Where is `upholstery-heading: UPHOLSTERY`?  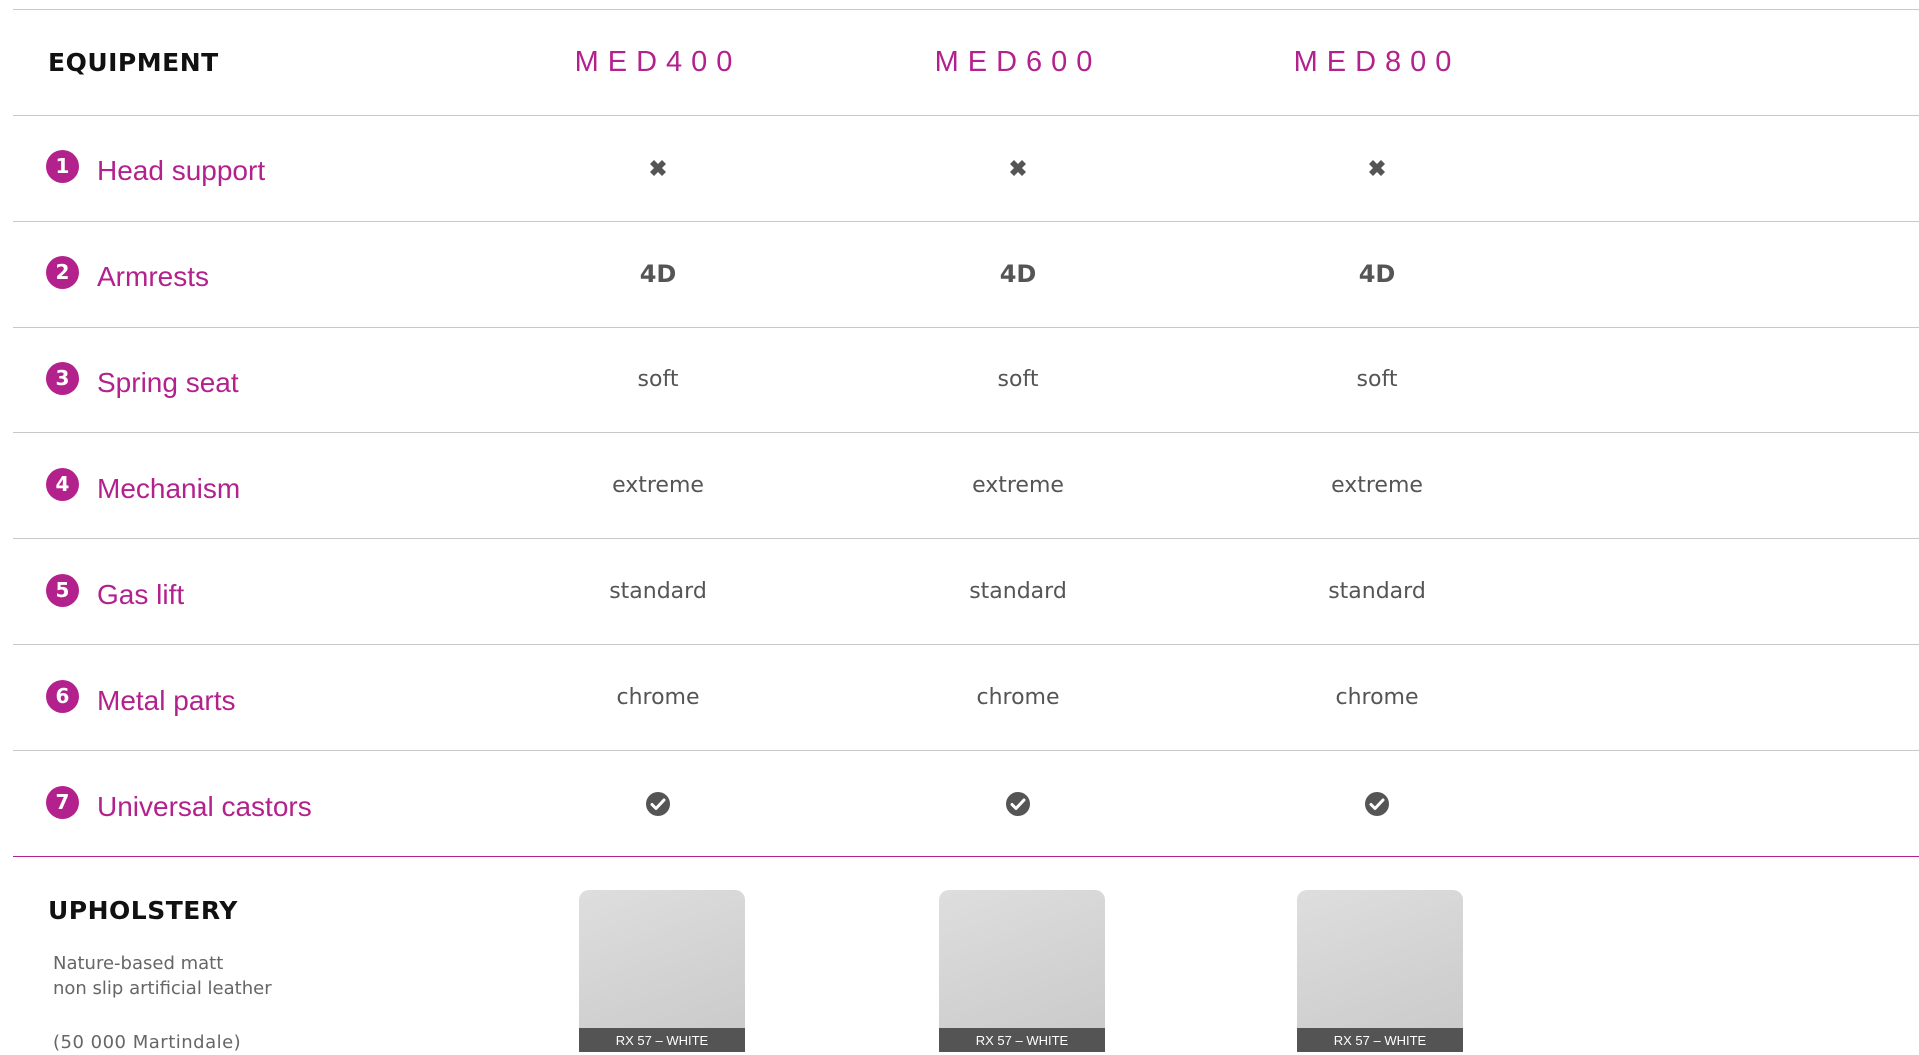
upholstery-heading: UPHOLSTERY is located at coordinates (143, 910).